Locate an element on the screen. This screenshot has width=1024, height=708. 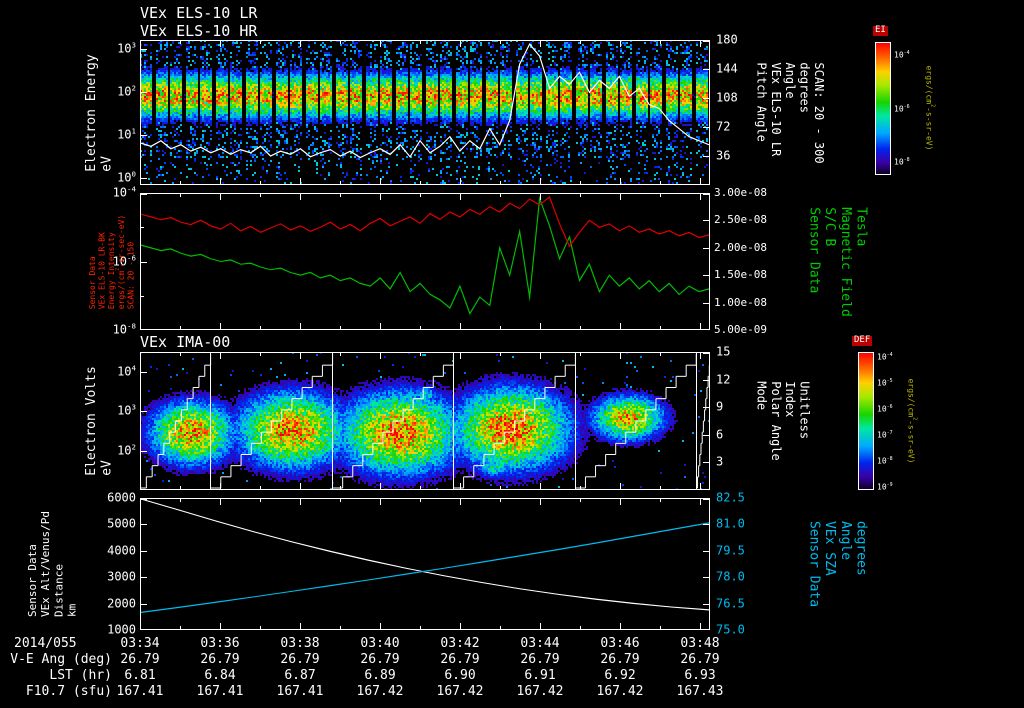
p4-sza-tick: 82.5 is located at coordinates (730, 497).